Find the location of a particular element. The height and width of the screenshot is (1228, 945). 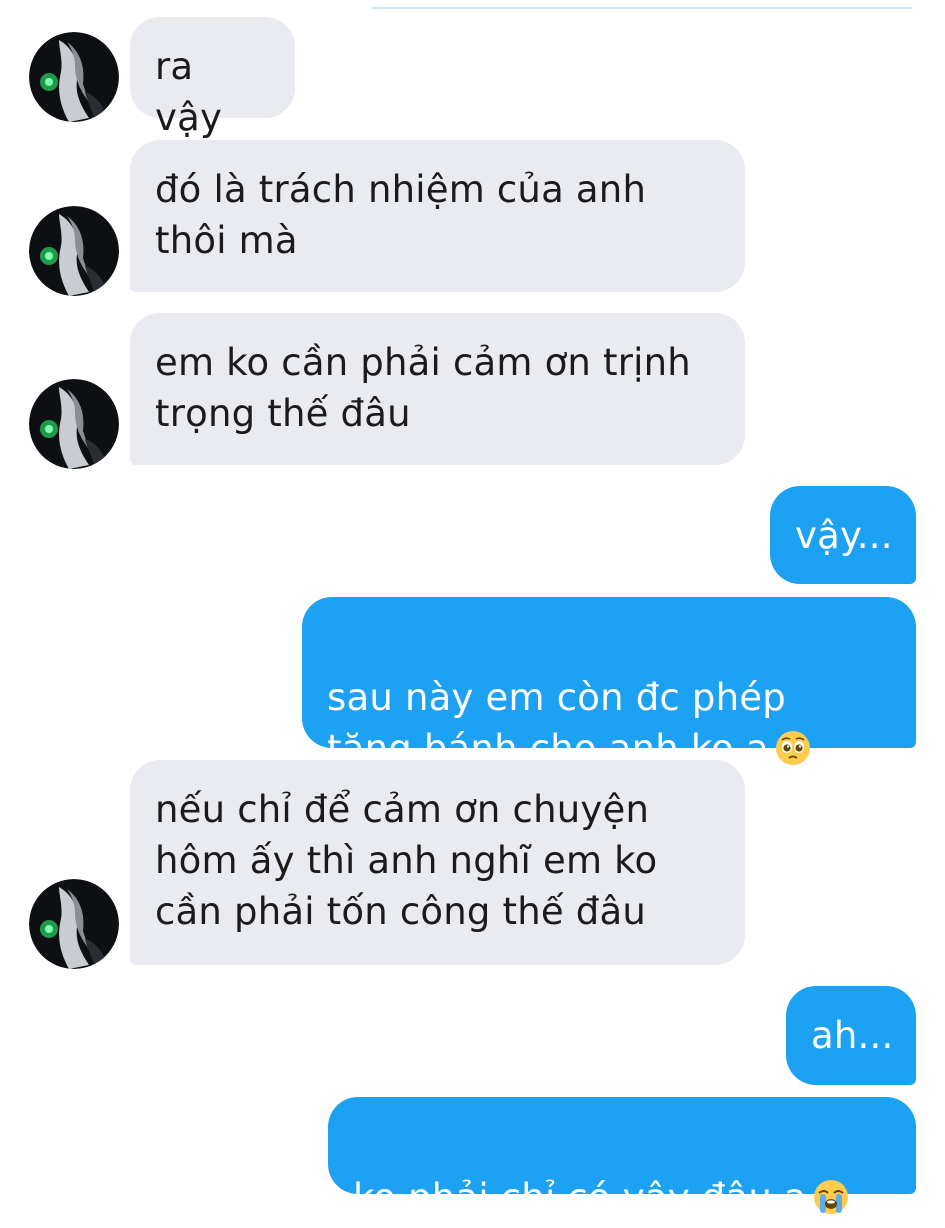

message-bubble-outgoing: ko phải chỉ có vậy đâu ạ is located at coordinates (622, 1158).